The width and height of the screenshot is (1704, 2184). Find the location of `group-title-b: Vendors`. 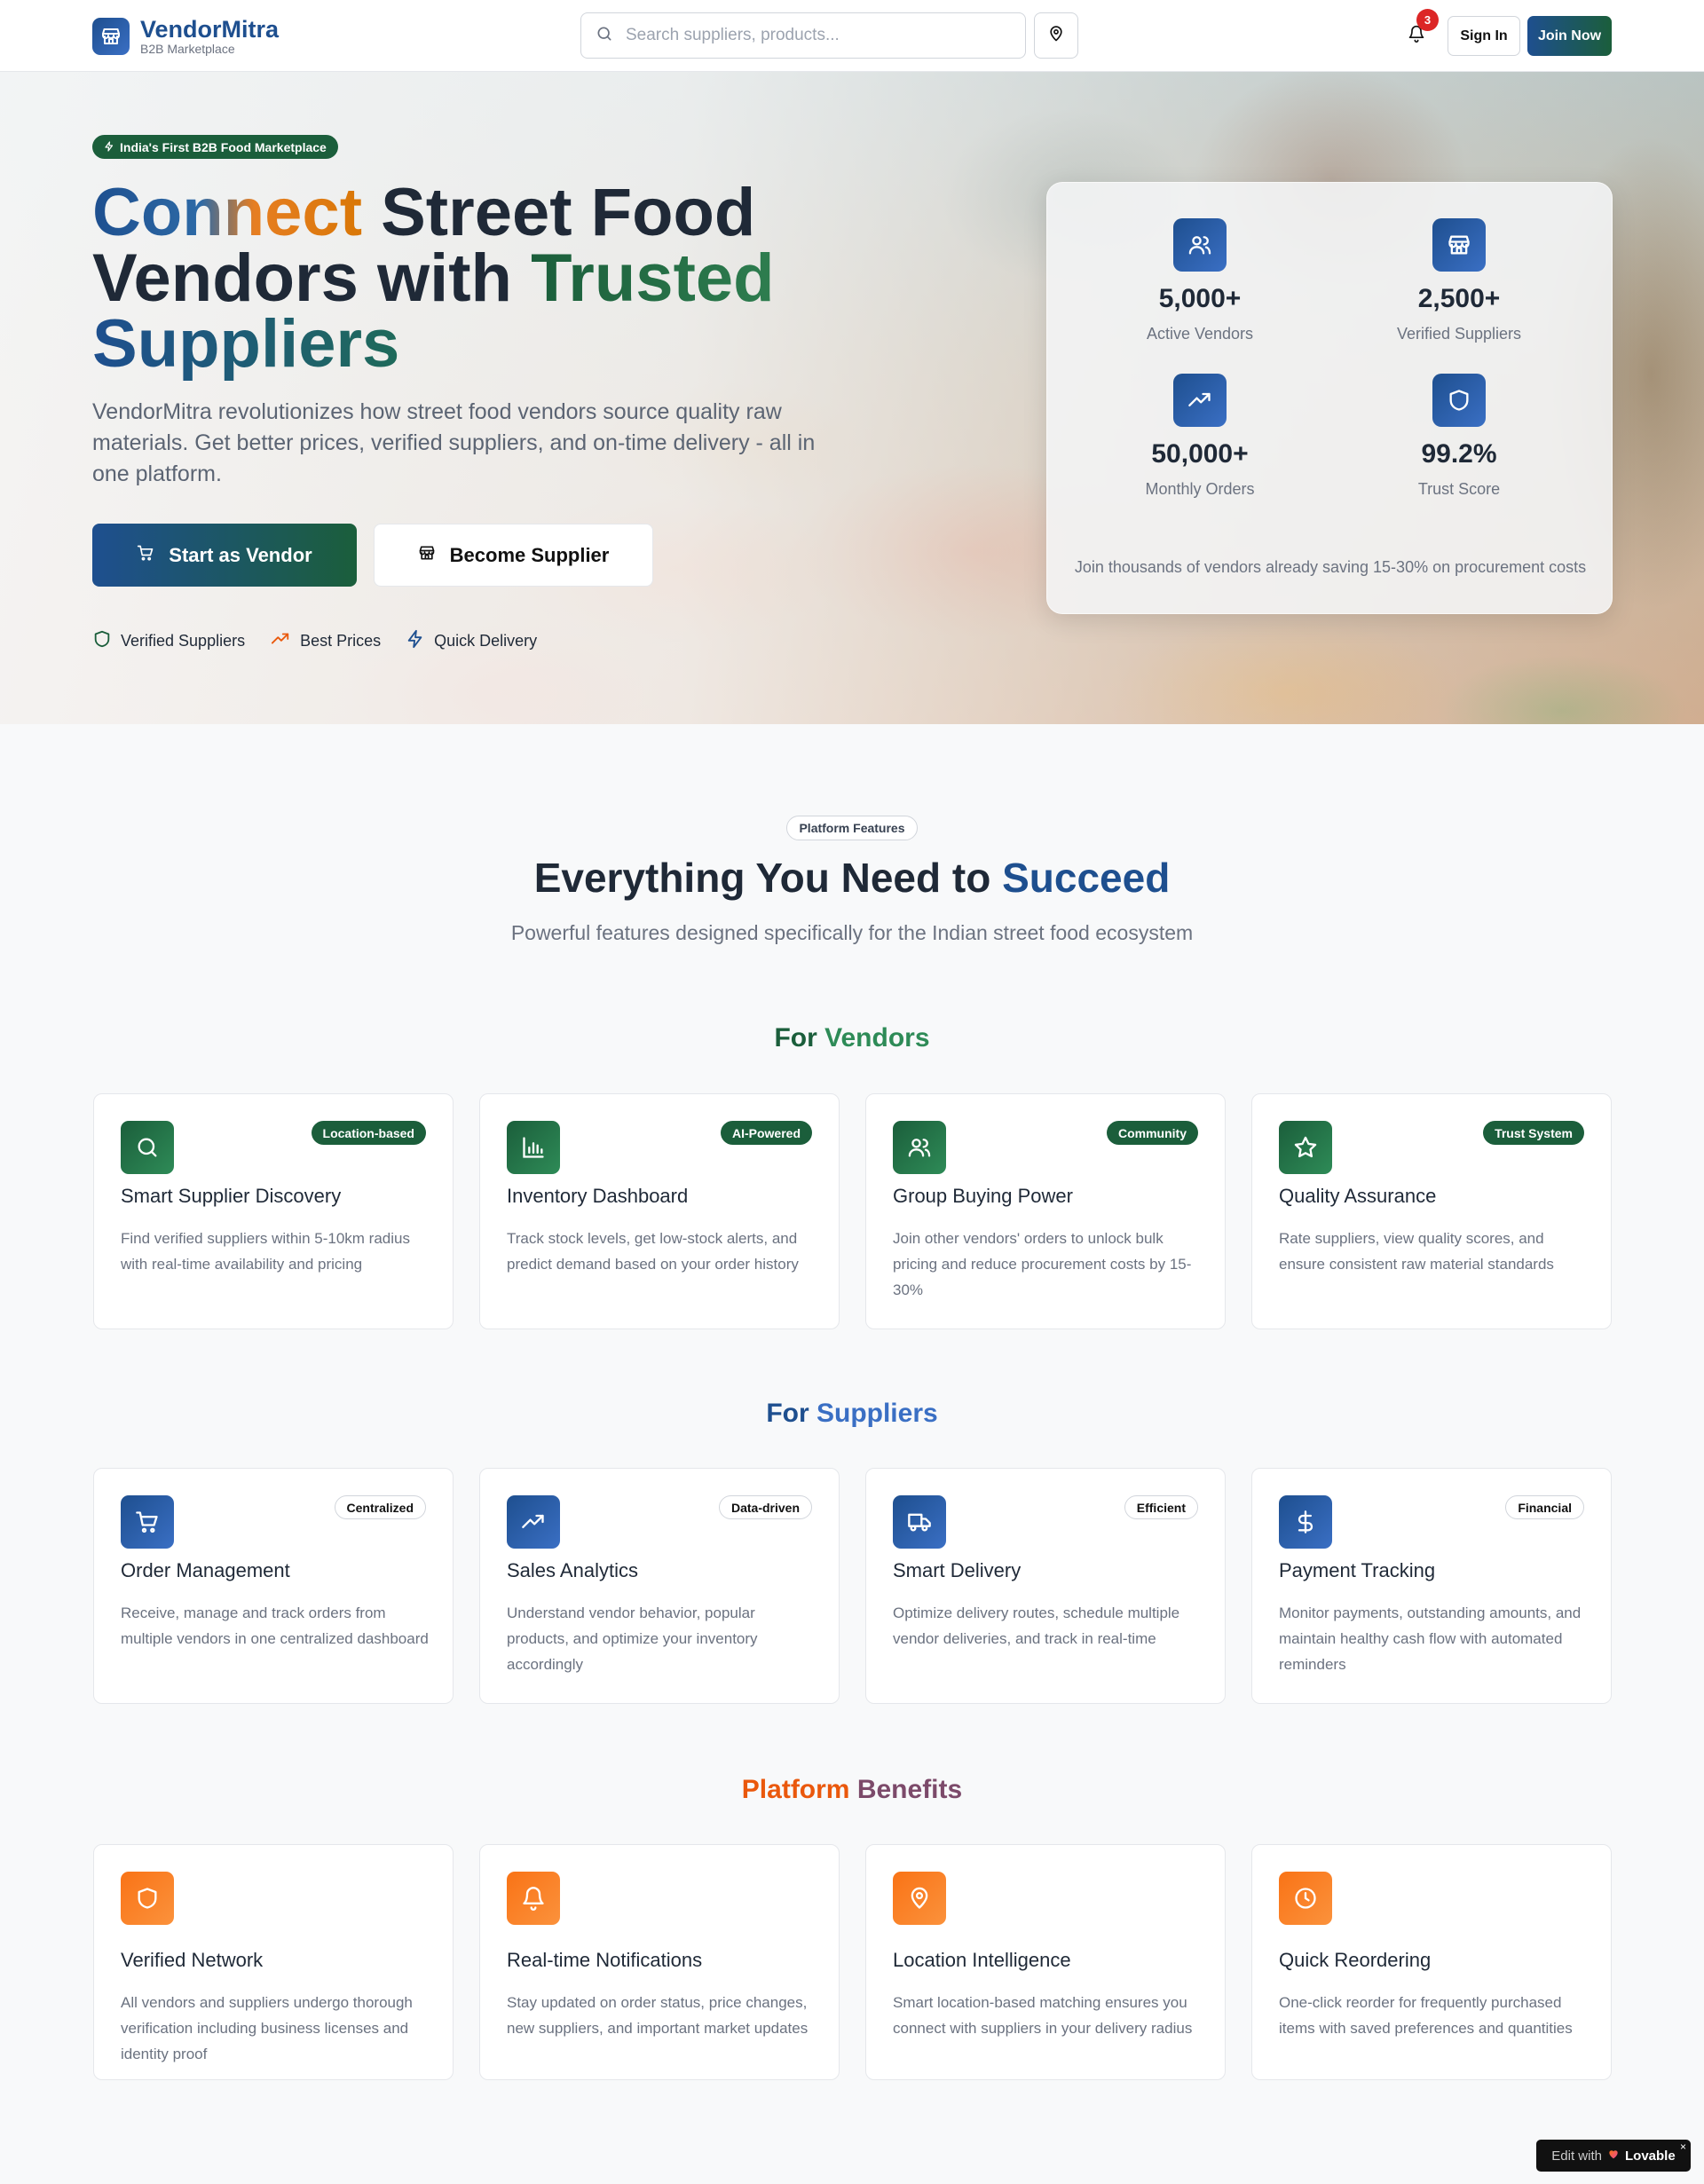

group-title-b: Vendors is located at coordinates (877, 1038).